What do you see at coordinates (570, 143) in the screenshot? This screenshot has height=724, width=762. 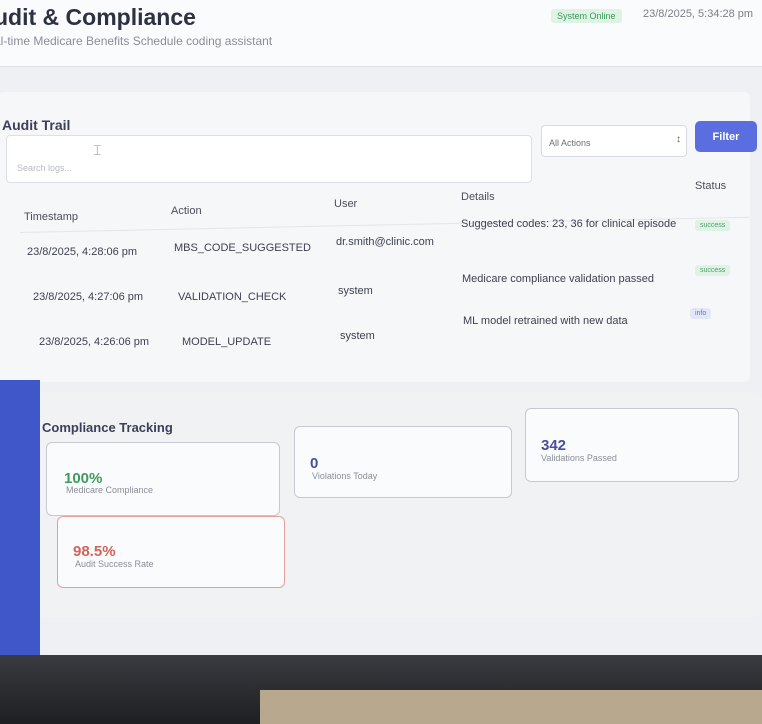 I see `action-filter-value: All Actions` at bounding box center [570, 143].